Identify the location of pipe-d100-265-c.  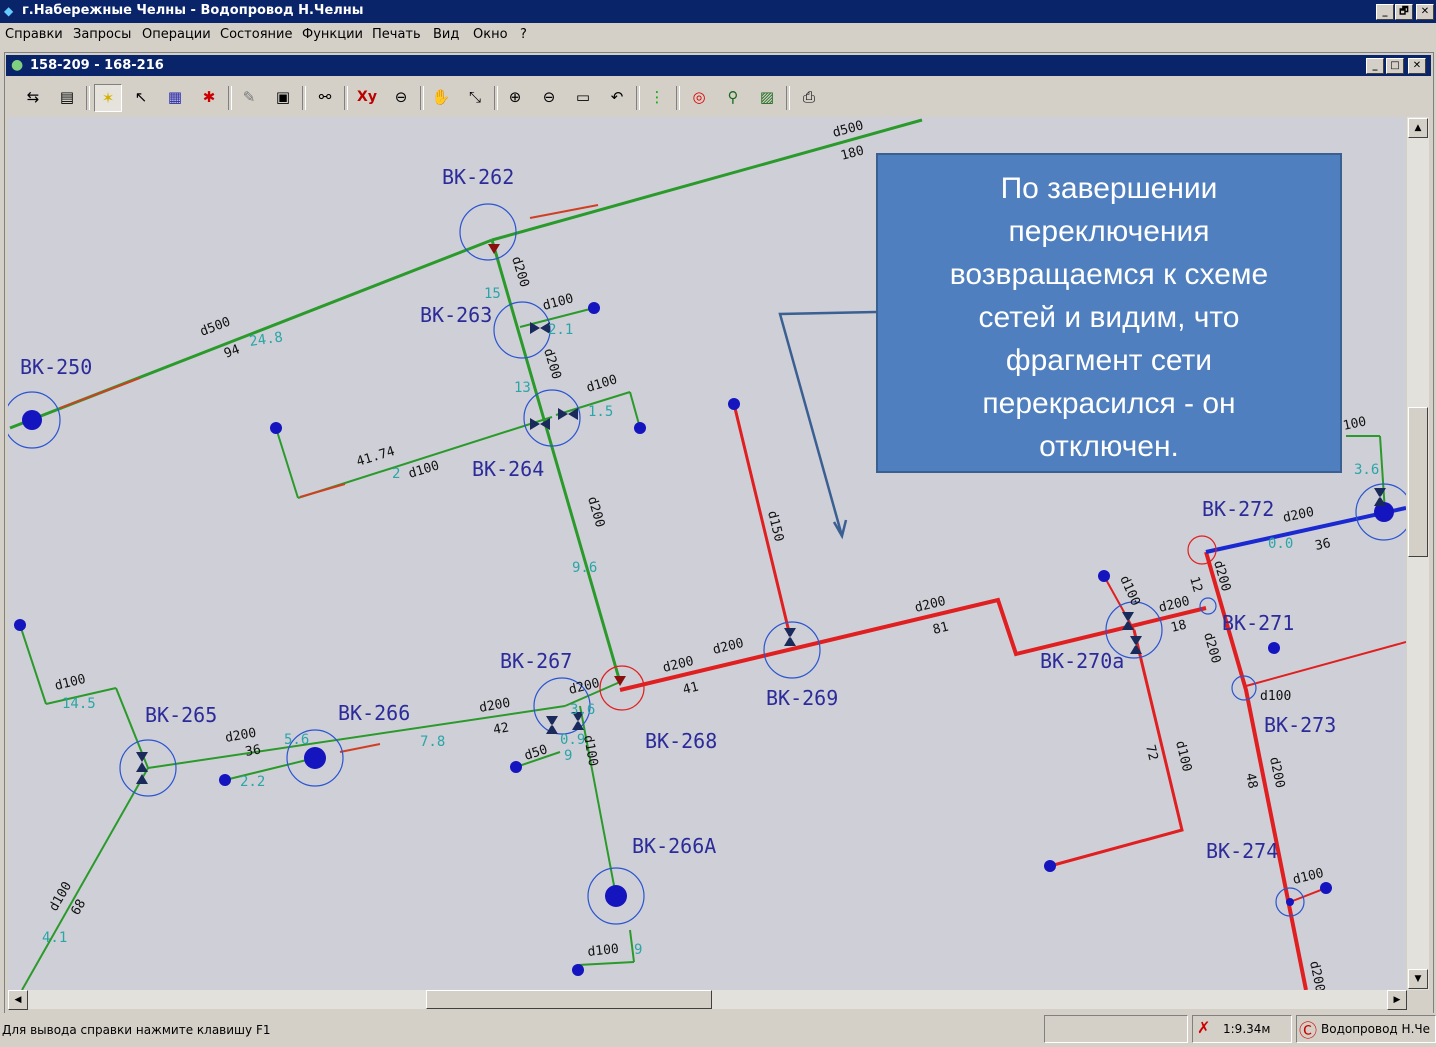
(33, 664).